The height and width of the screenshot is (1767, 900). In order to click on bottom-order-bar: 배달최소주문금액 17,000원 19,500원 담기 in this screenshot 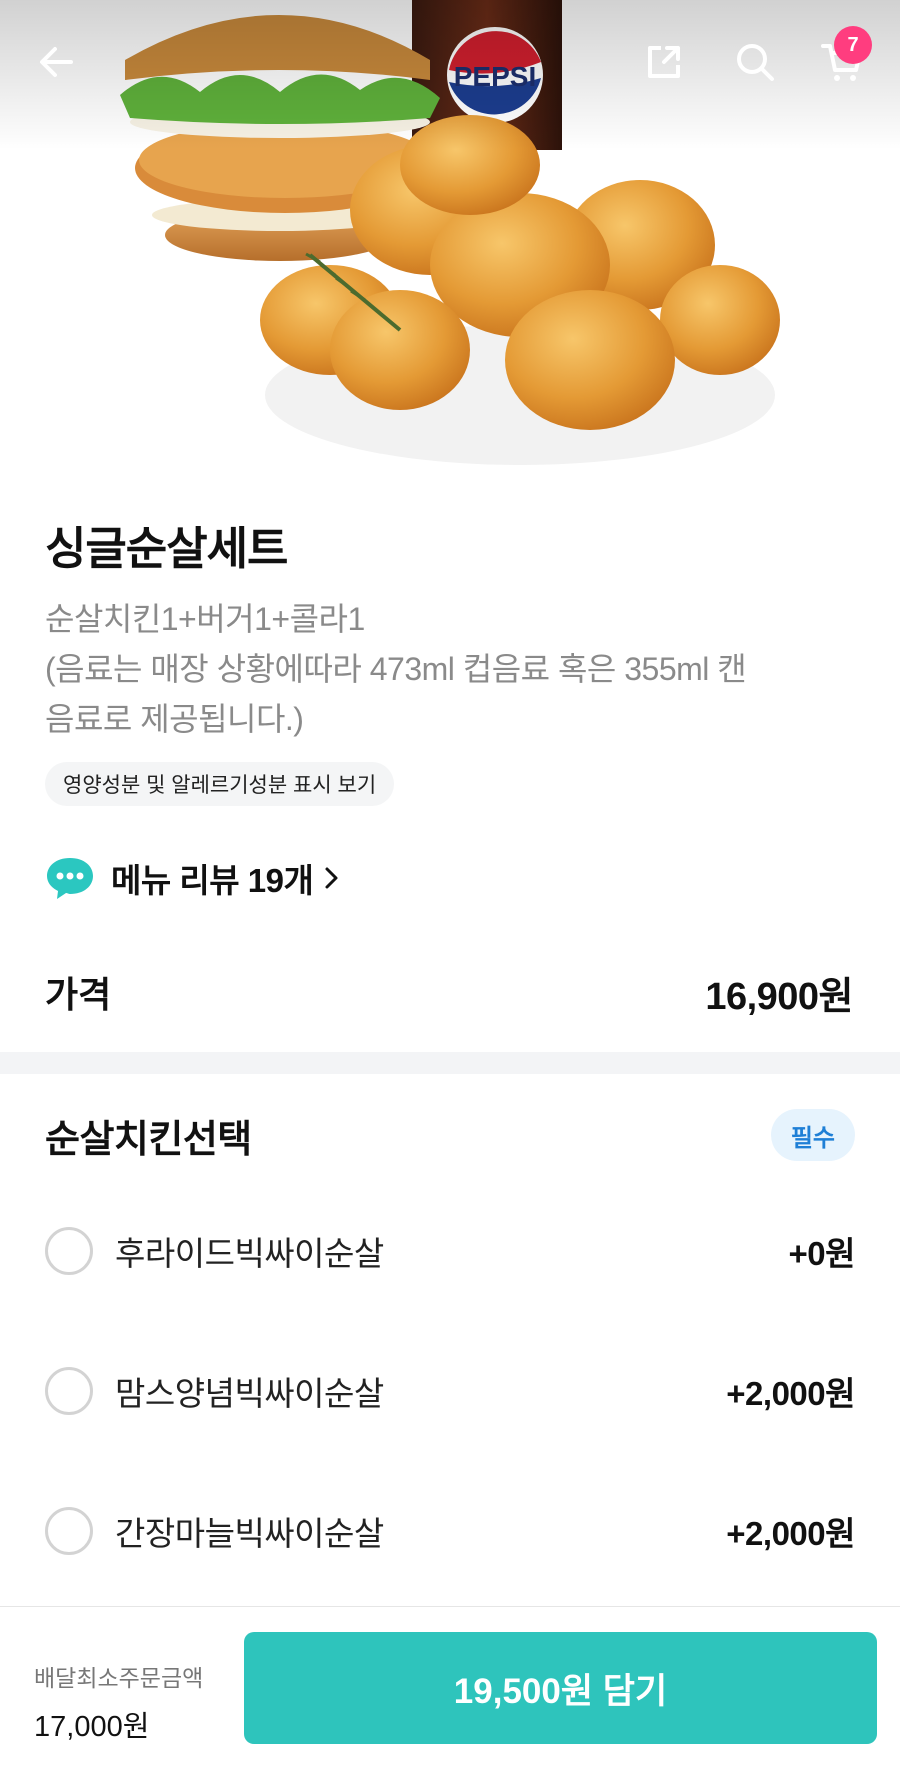, I will do `click(450, 1686)`.